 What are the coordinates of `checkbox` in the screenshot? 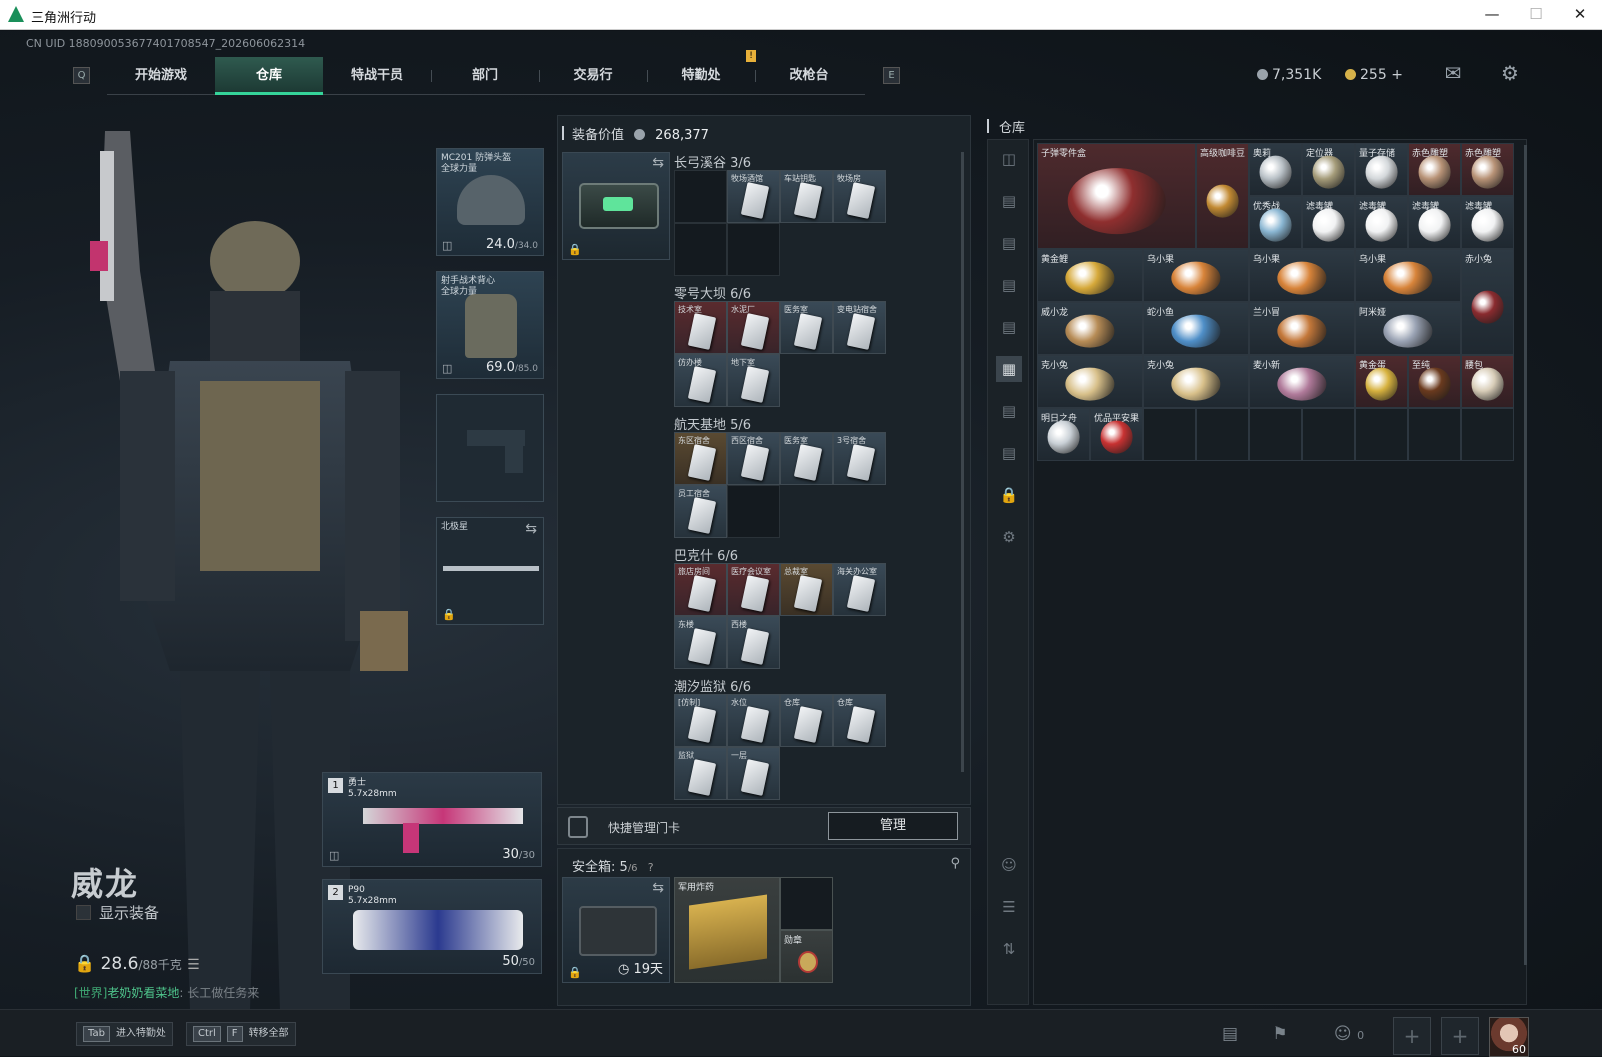 It's located at (83, 912).